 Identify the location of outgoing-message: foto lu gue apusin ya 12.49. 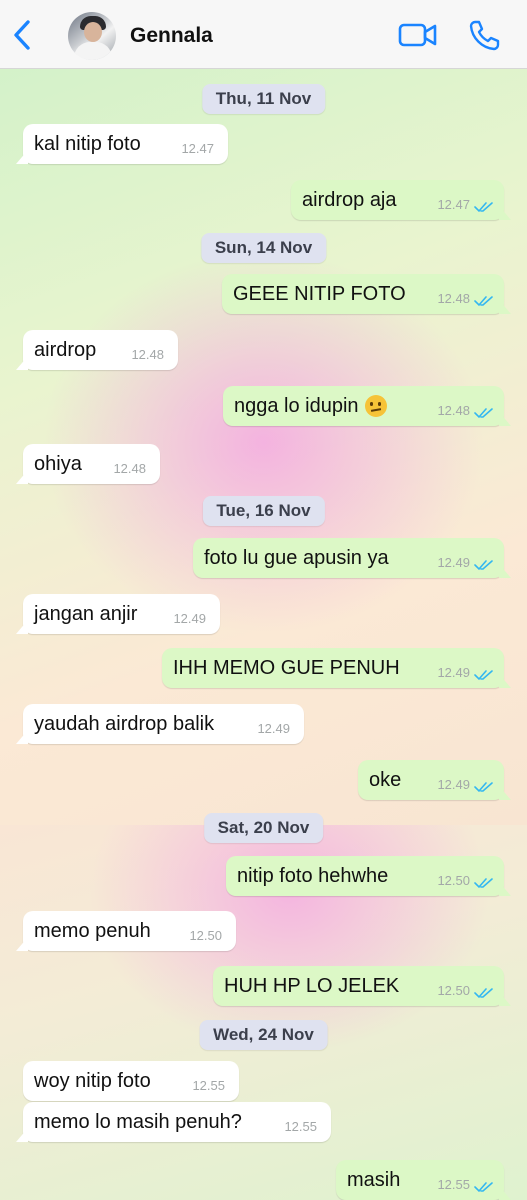
(352, 558).